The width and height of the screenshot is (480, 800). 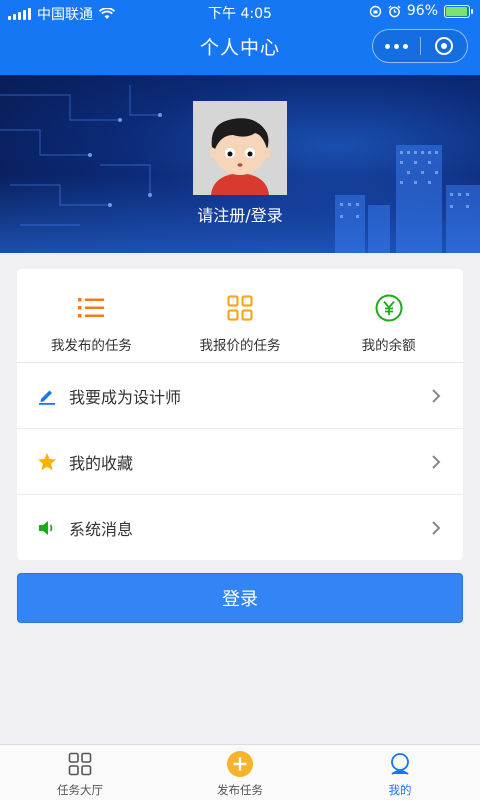 What do you see at coordinates (47, 396) in the screenshot?
I see `pen-icon` at bounding box center [47, 396].